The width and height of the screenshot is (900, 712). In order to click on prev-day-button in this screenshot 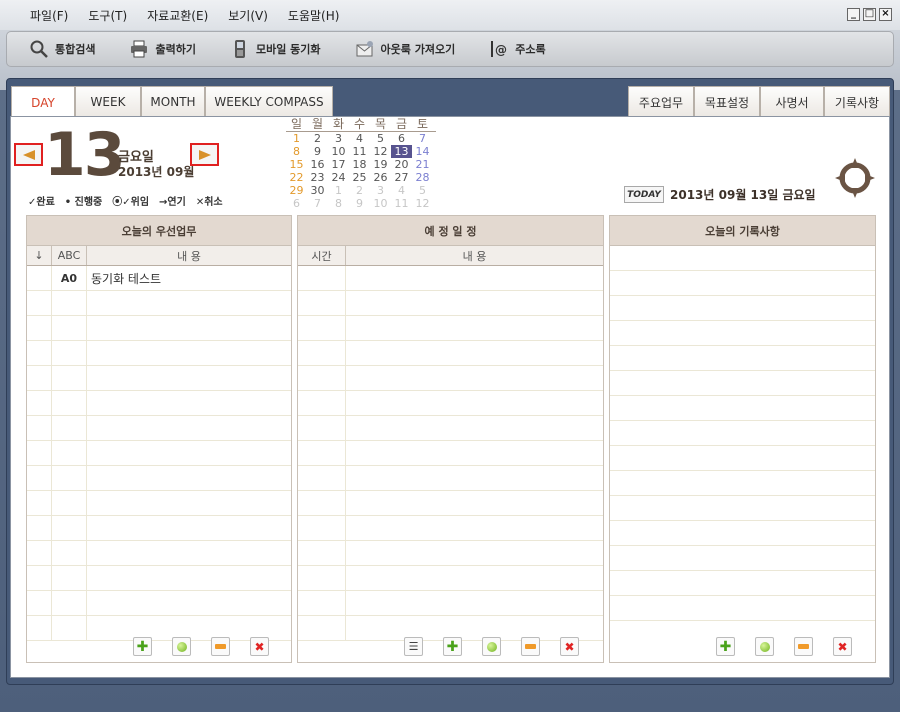, I will do `click(28, 154)`.